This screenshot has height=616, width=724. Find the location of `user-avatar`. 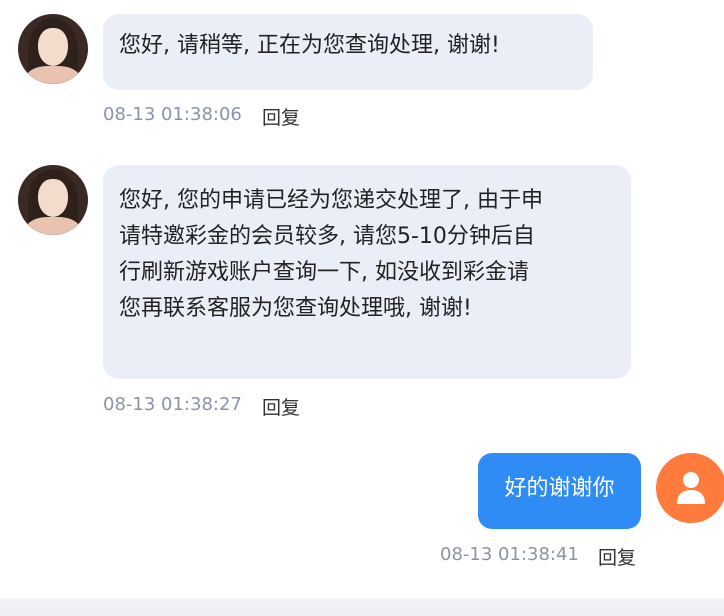

user-avatar is located at coordinates (690, 488).